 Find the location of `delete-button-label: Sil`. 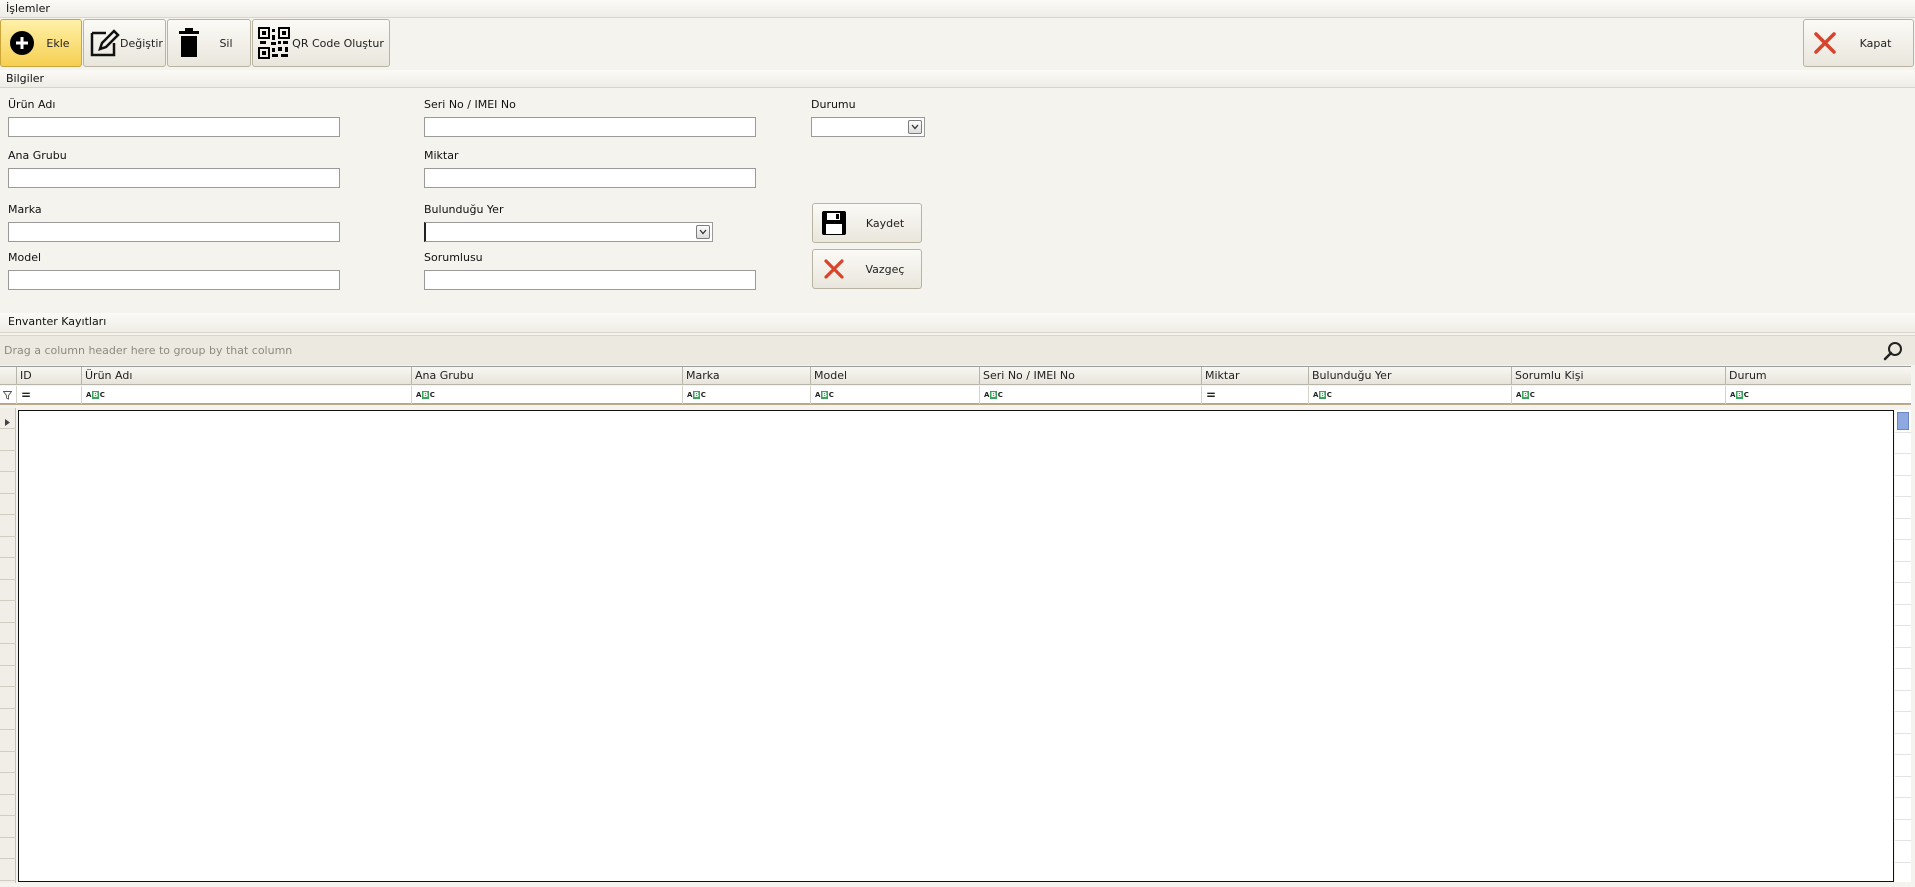

delete-button-label: Sil is located at coordinates (226, 43).